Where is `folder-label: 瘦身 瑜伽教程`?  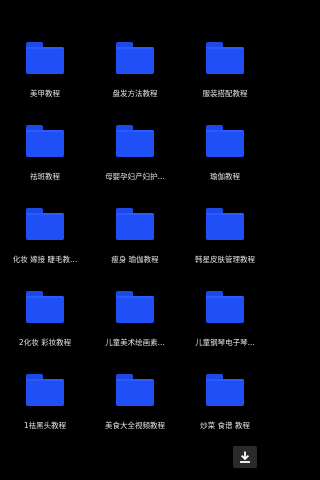 folder-label: 瘦身 瑜伽教程 is located at coordinates (135, 259).